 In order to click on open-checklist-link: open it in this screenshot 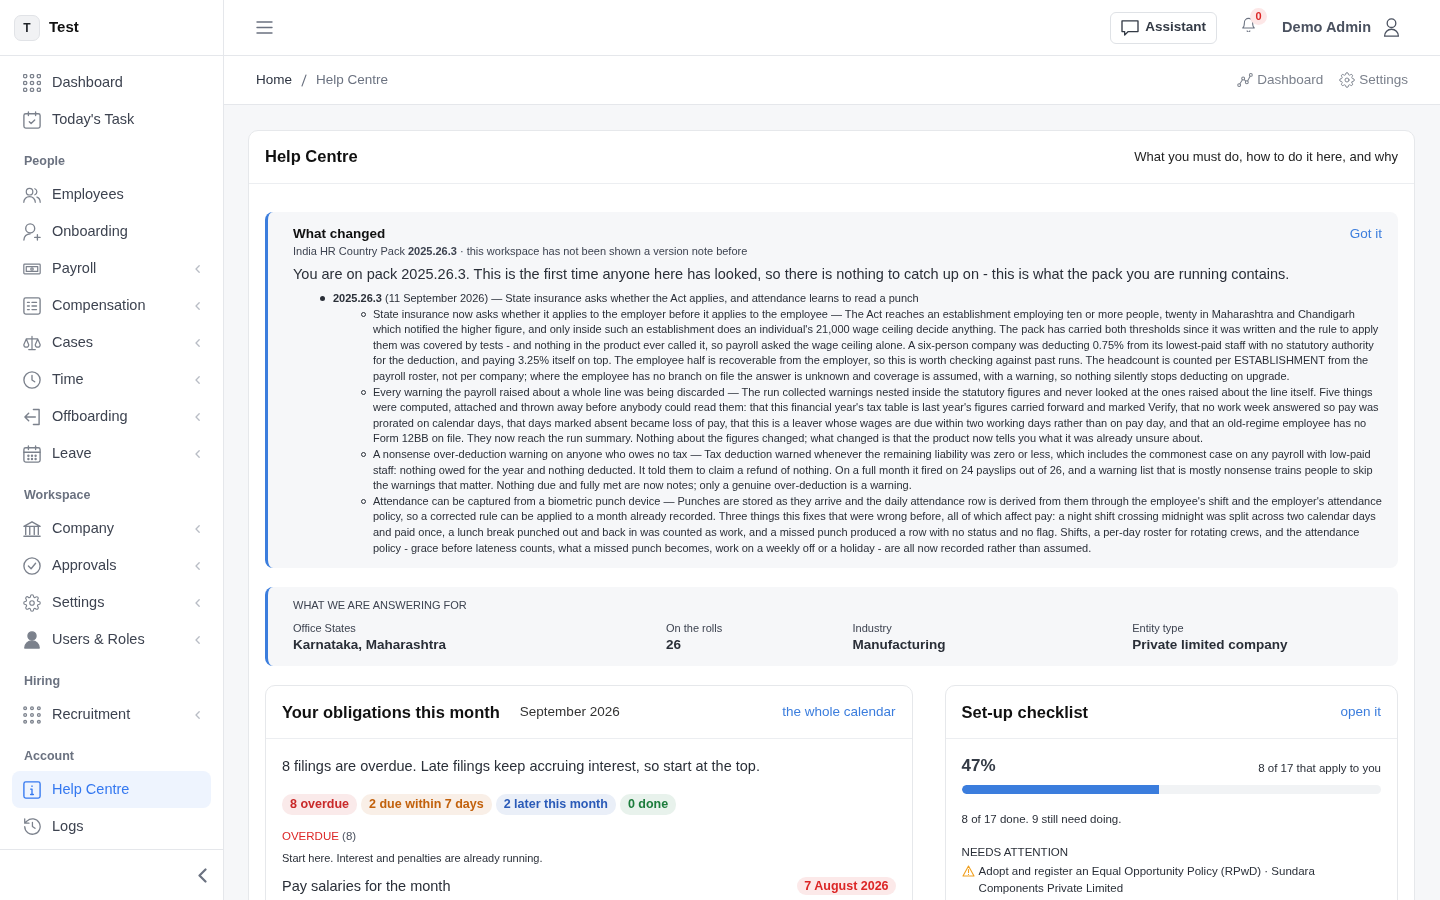, I will do `click(1360, 712)`.